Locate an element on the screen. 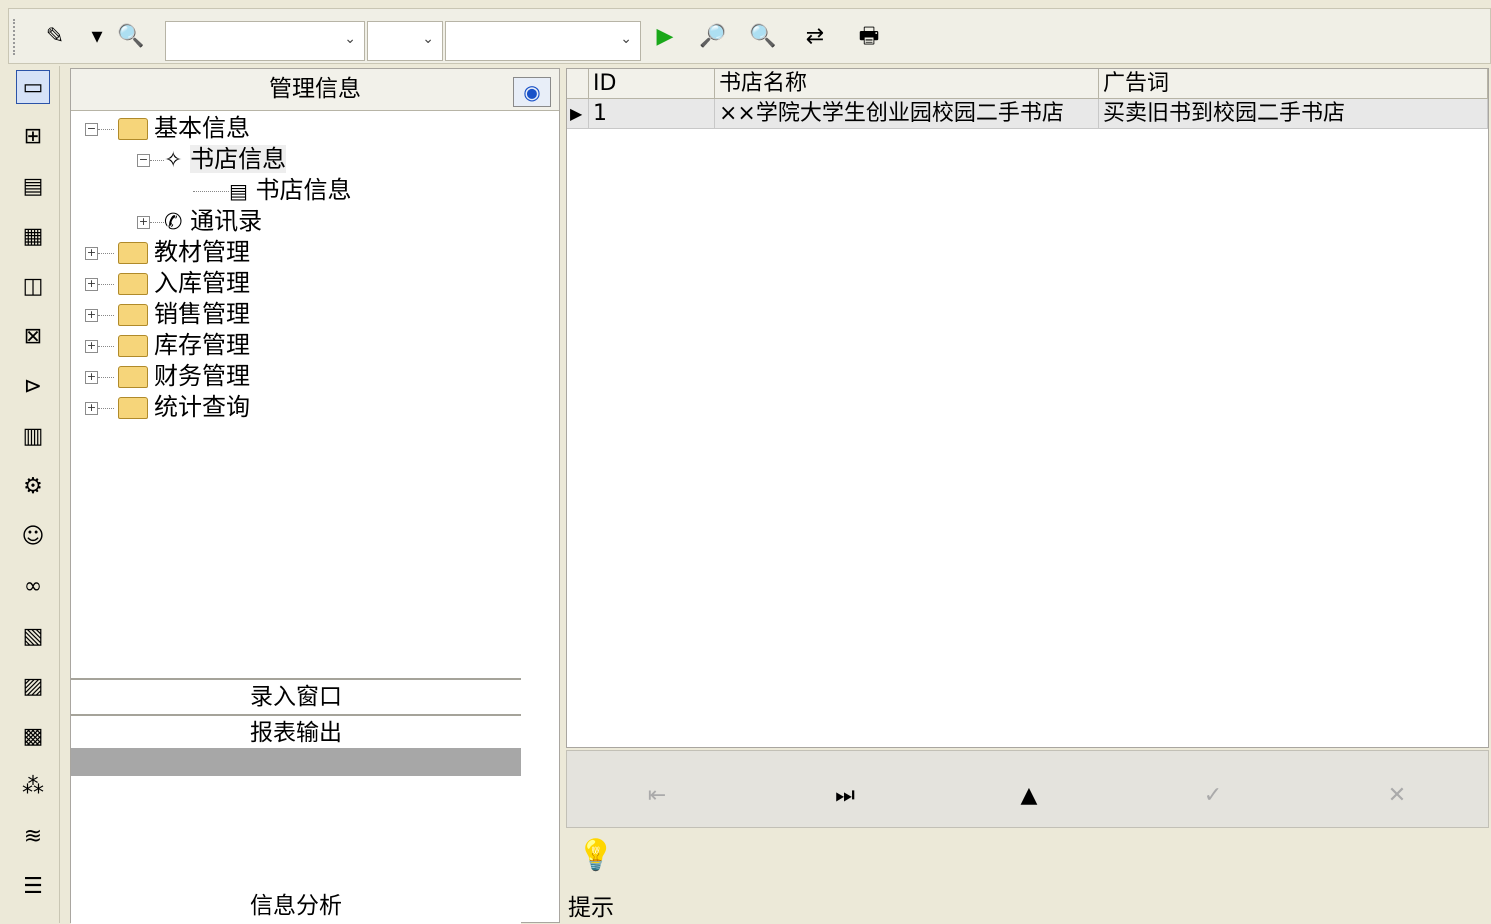 This screenshot has height=924, width=1491. lightbulb-icon: 💡 is located at coordinates (596, 855).